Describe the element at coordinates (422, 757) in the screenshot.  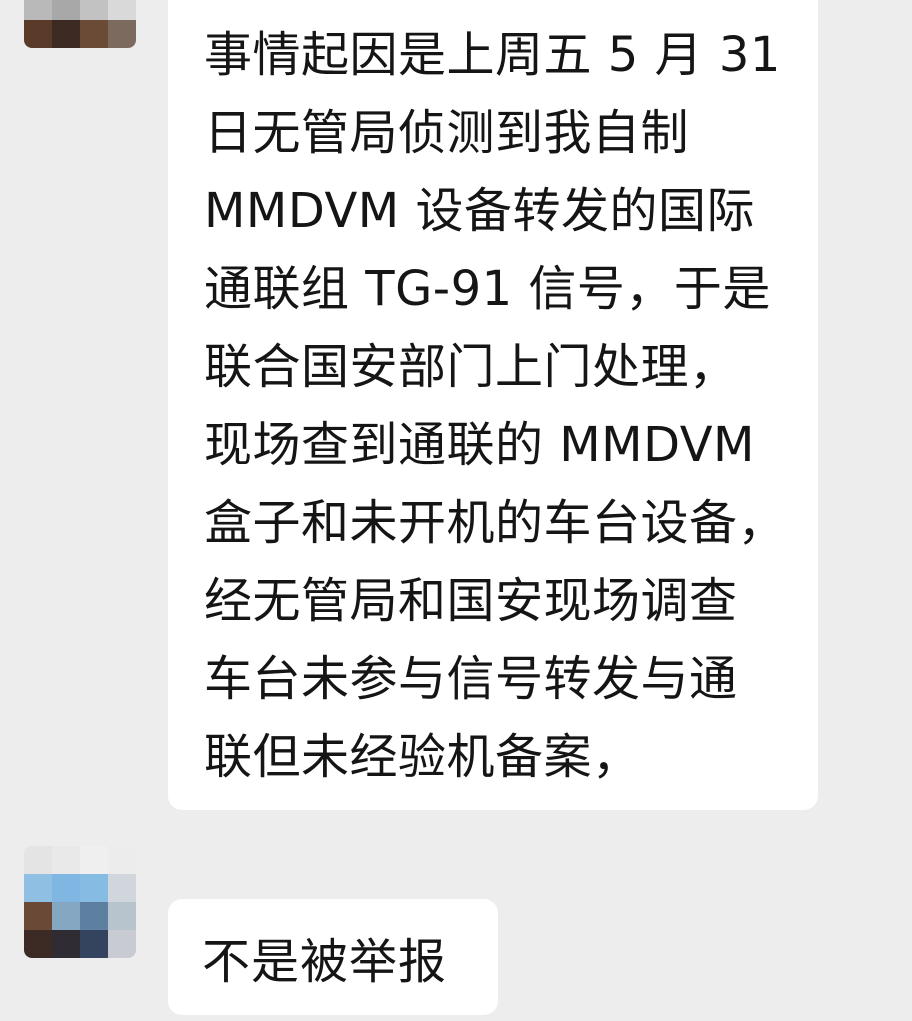
I see `message-line: 联但未经验机备案，` at that location.